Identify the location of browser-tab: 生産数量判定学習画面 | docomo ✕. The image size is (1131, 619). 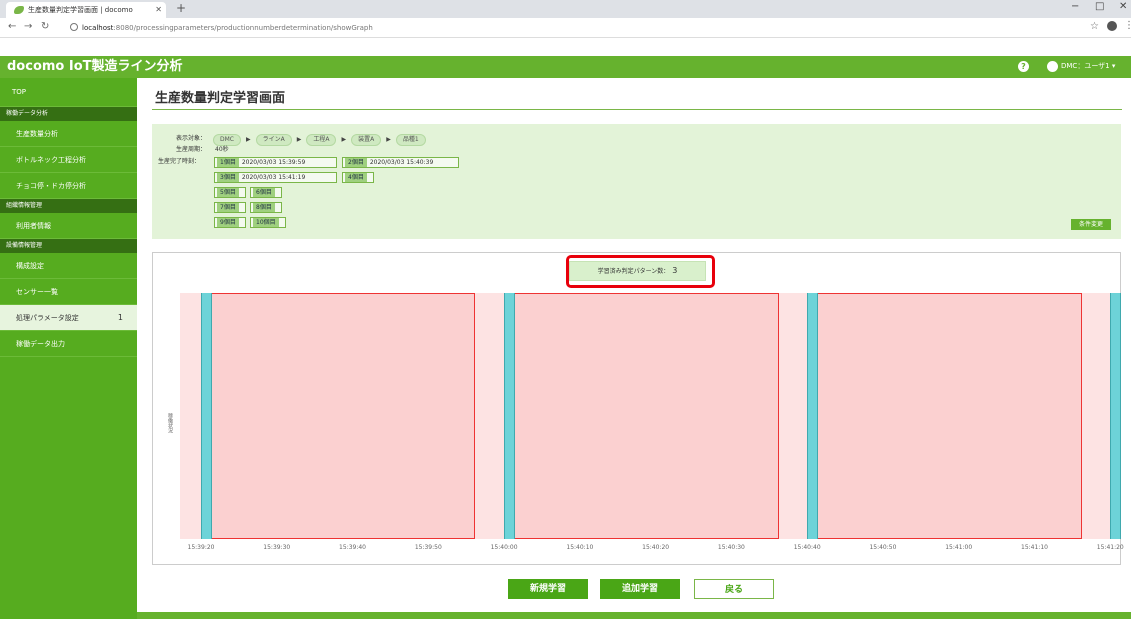
(86, 10).